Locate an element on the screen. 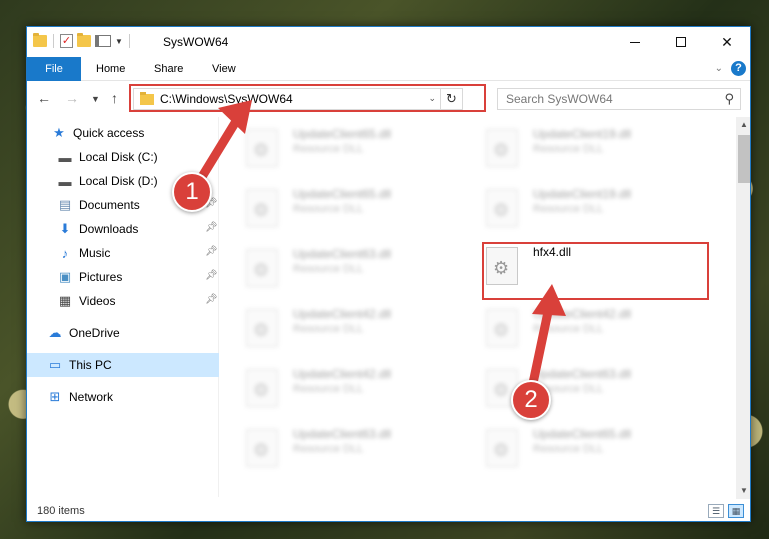  nav-label: This PC is located at coordinates (90, 365).